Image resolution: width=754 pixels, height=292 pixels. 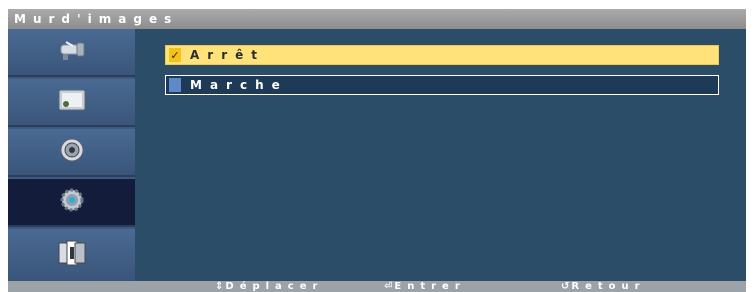 What do you see at coordinates (608, 286) in the screenshot?
I see `hint-return-label: Retour` at bounding box center [608, 286].